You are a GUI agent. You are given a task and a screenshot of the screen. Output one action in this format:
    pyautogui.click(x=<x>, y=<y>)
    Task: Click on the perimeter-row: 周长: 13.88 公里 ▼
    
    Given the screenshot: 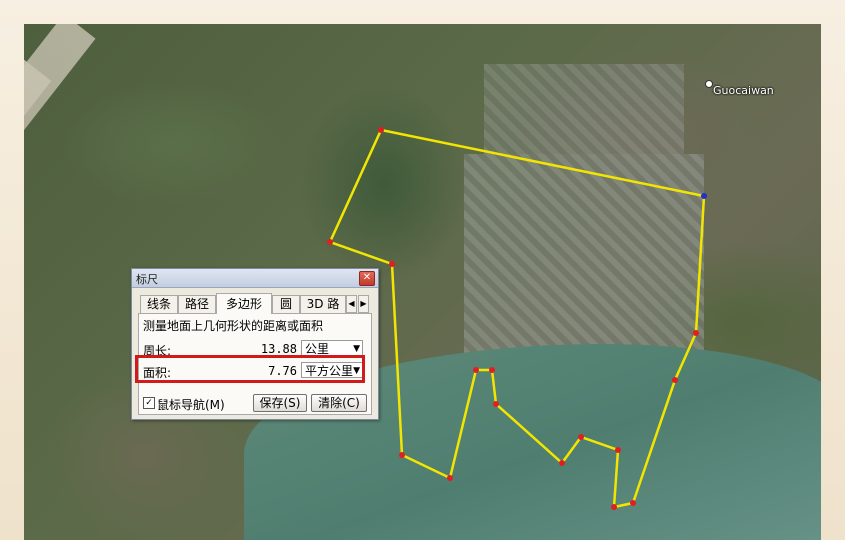 What is the action you would take?
    pyautogui.click(x=255, y=349)
    